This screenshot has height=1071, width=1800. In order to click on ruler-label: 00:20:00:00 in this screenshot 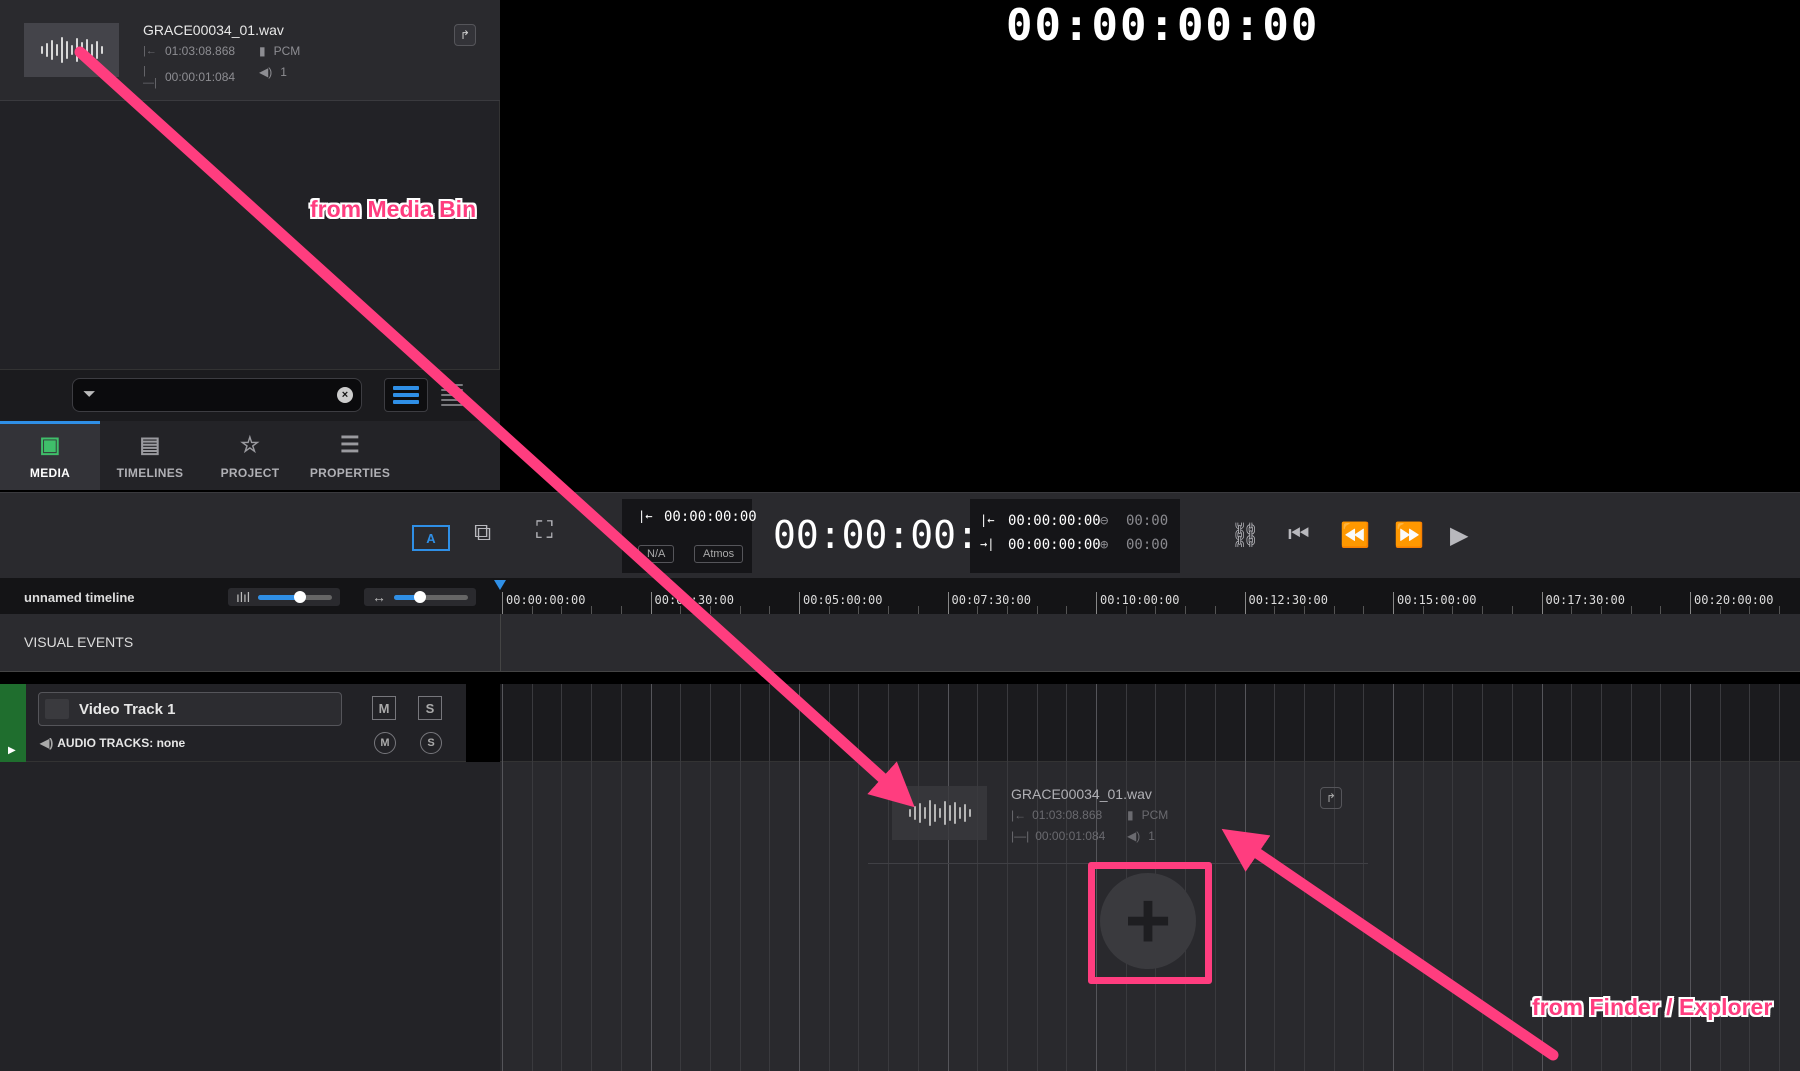, I will do `click(1734, 600)`.